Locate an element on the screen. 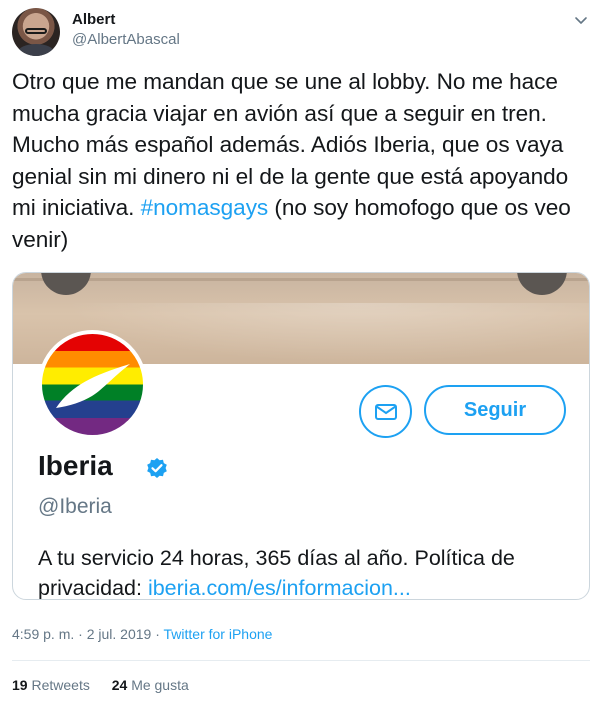  avatar is located at coordinates (36, 32).